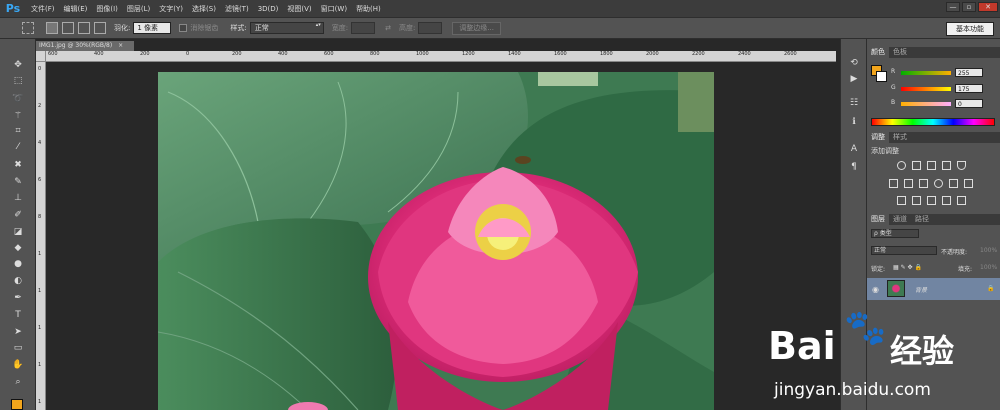 This screenshot has height=410, width=1000. What do you see at coordinates (18, 99) in the screenshot?
I see `lasso-tool-icon: ➰` at bounding box center [18, 99].